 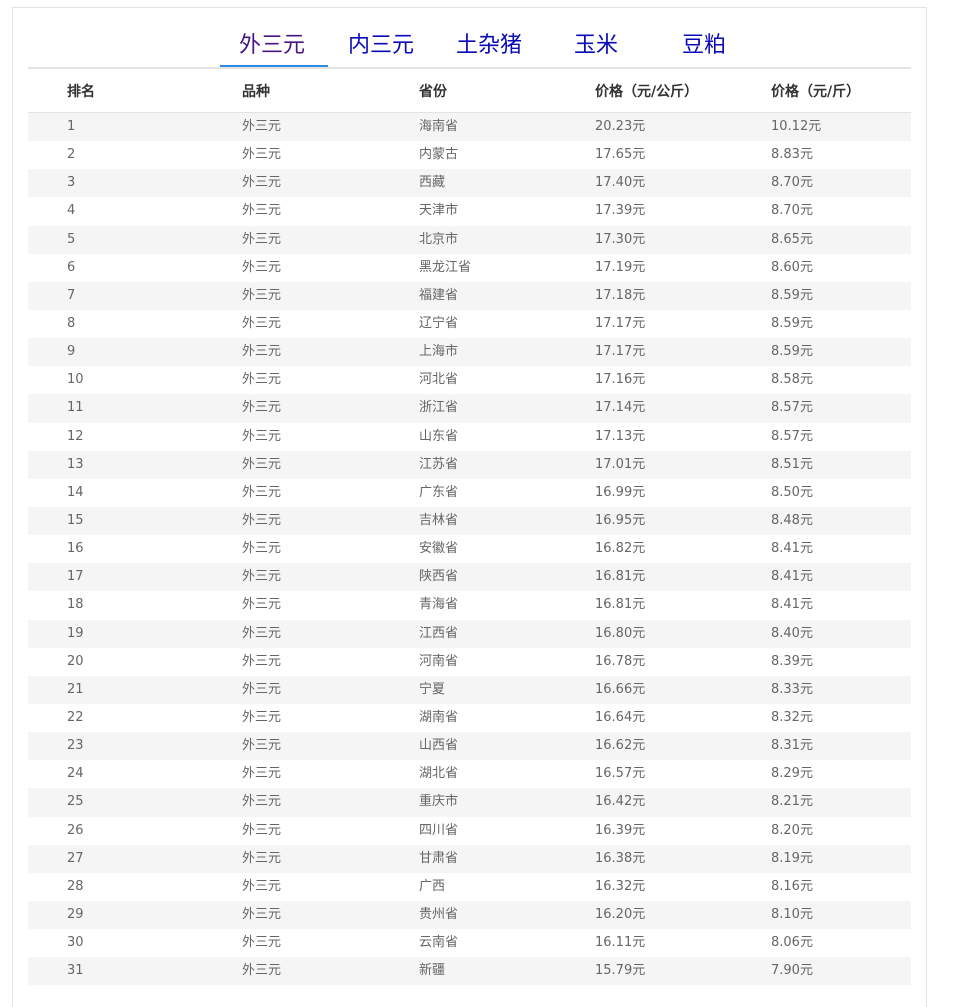 I want to click on rank-cell: 18, so click(x=75, y=605).